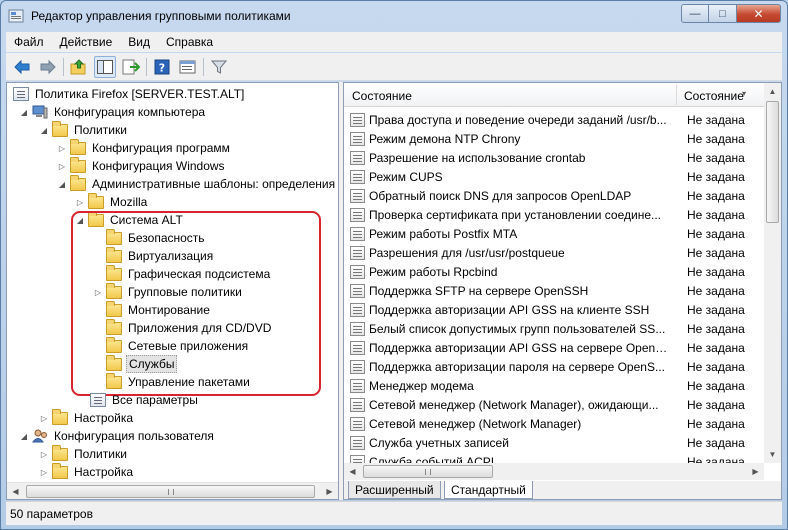 This screenshot has width=788, height=530. Describe the element at coordinates (22, 67) in the screenshot. I see `back-button` at that location.